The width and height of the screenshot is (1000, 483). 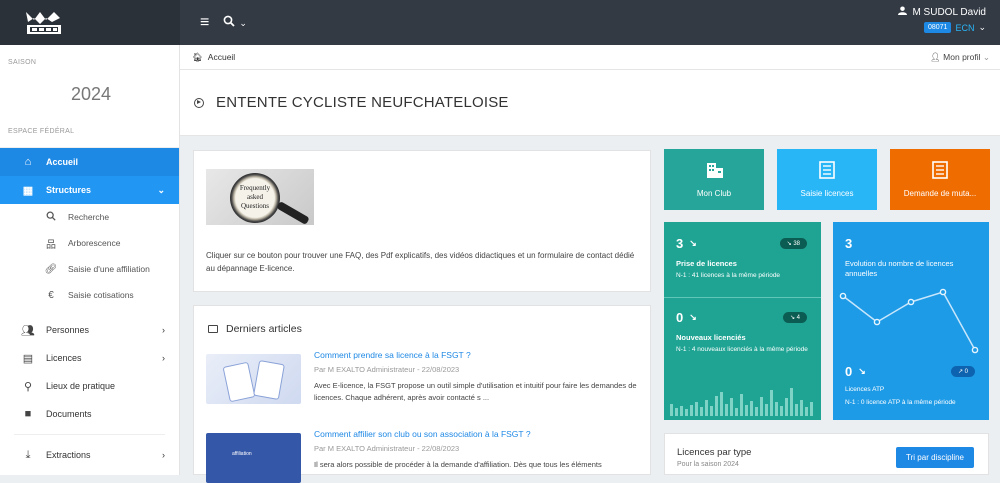 What do you see at coordinates (89, 269) in the screenshot?
I see `sidebar-subitem-saisie-affiliation: 🔗︎ Saisie d'une affiliation` at bounding box center [89, 269].